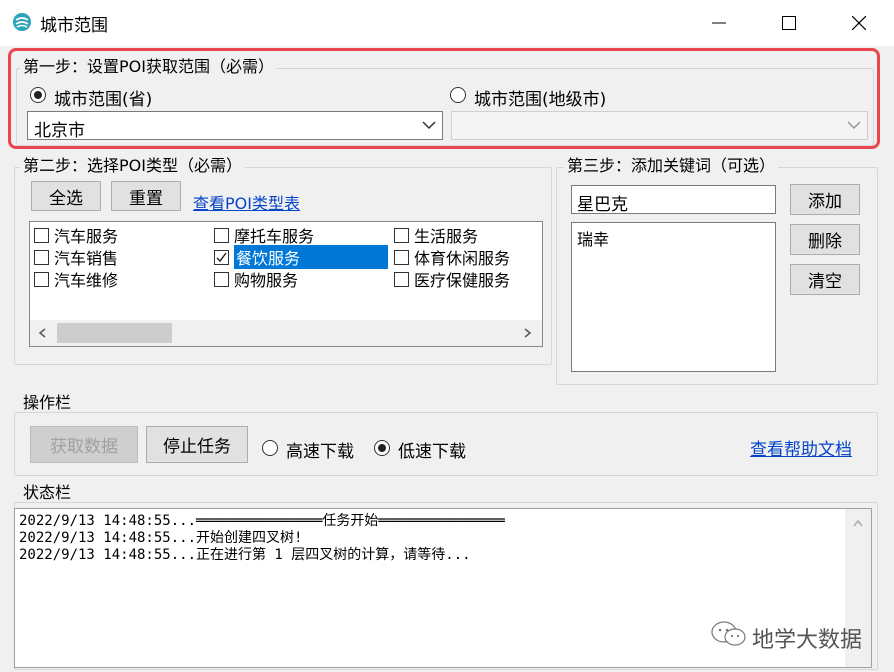 The height and width of the screenshot is (672, 894). Describe the element at coordinates (274, 236) in the screenshot. I see `poi-item-label: 摩托车服务` at that location.